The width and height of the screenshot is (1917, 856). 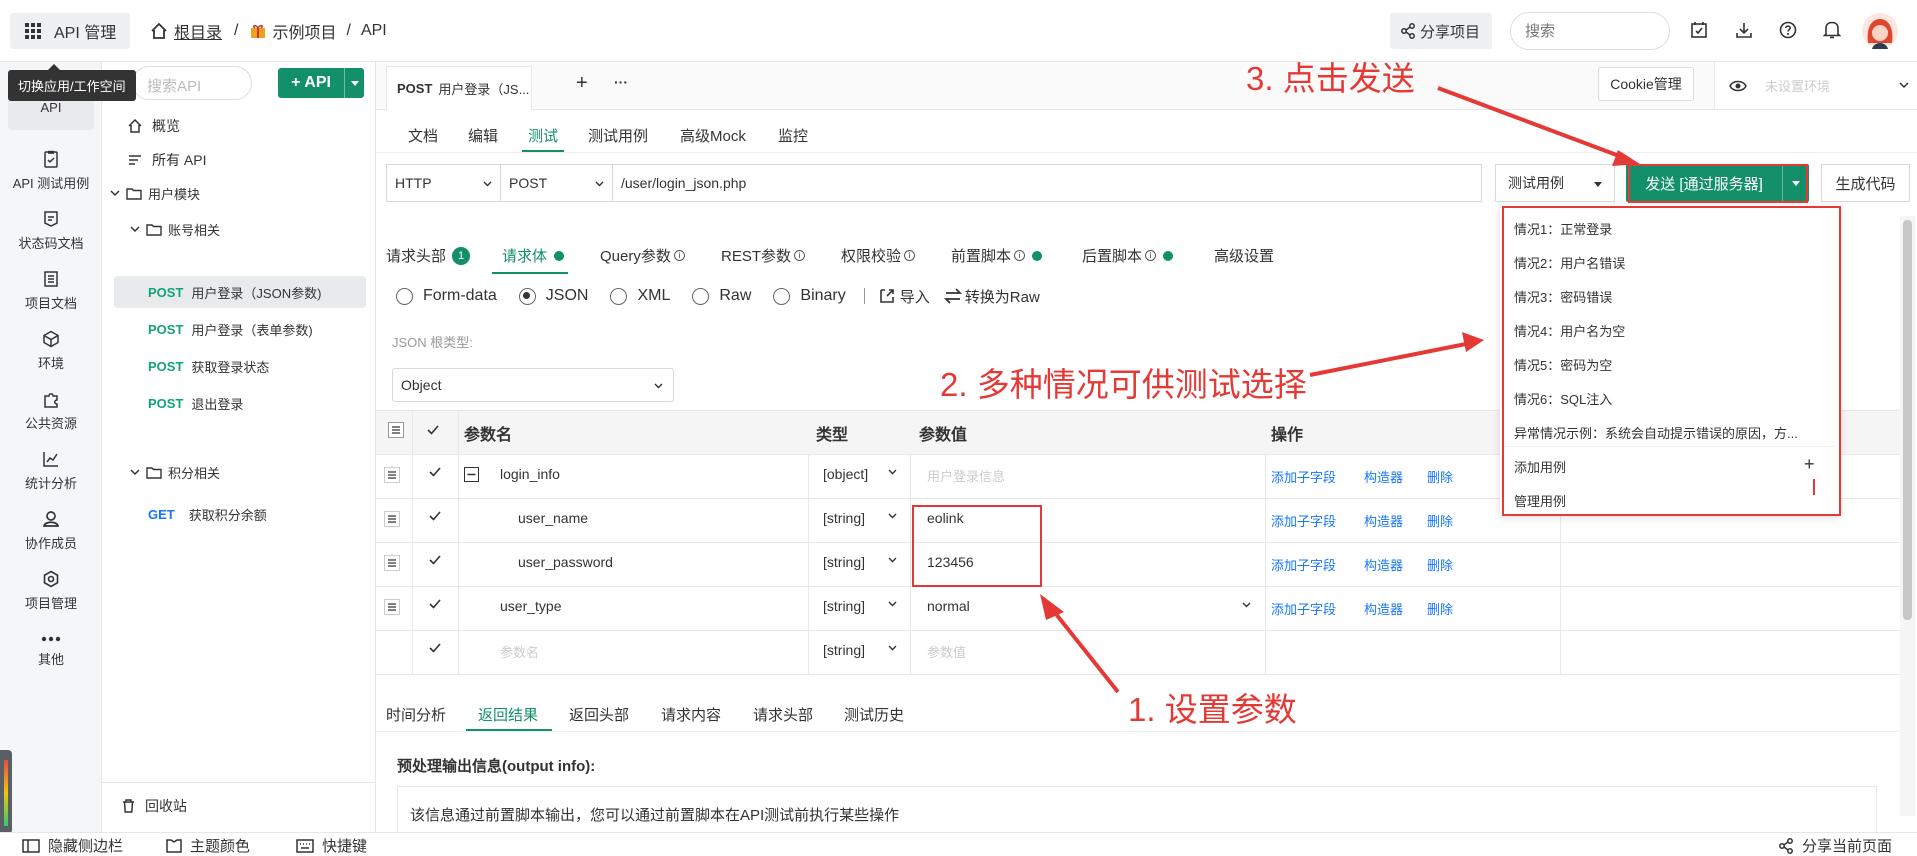 What do you see at coordinates (783, 714) in the screenshot?
I see `tab-request-headers: 请求头部` at bounding box center [783, 714].